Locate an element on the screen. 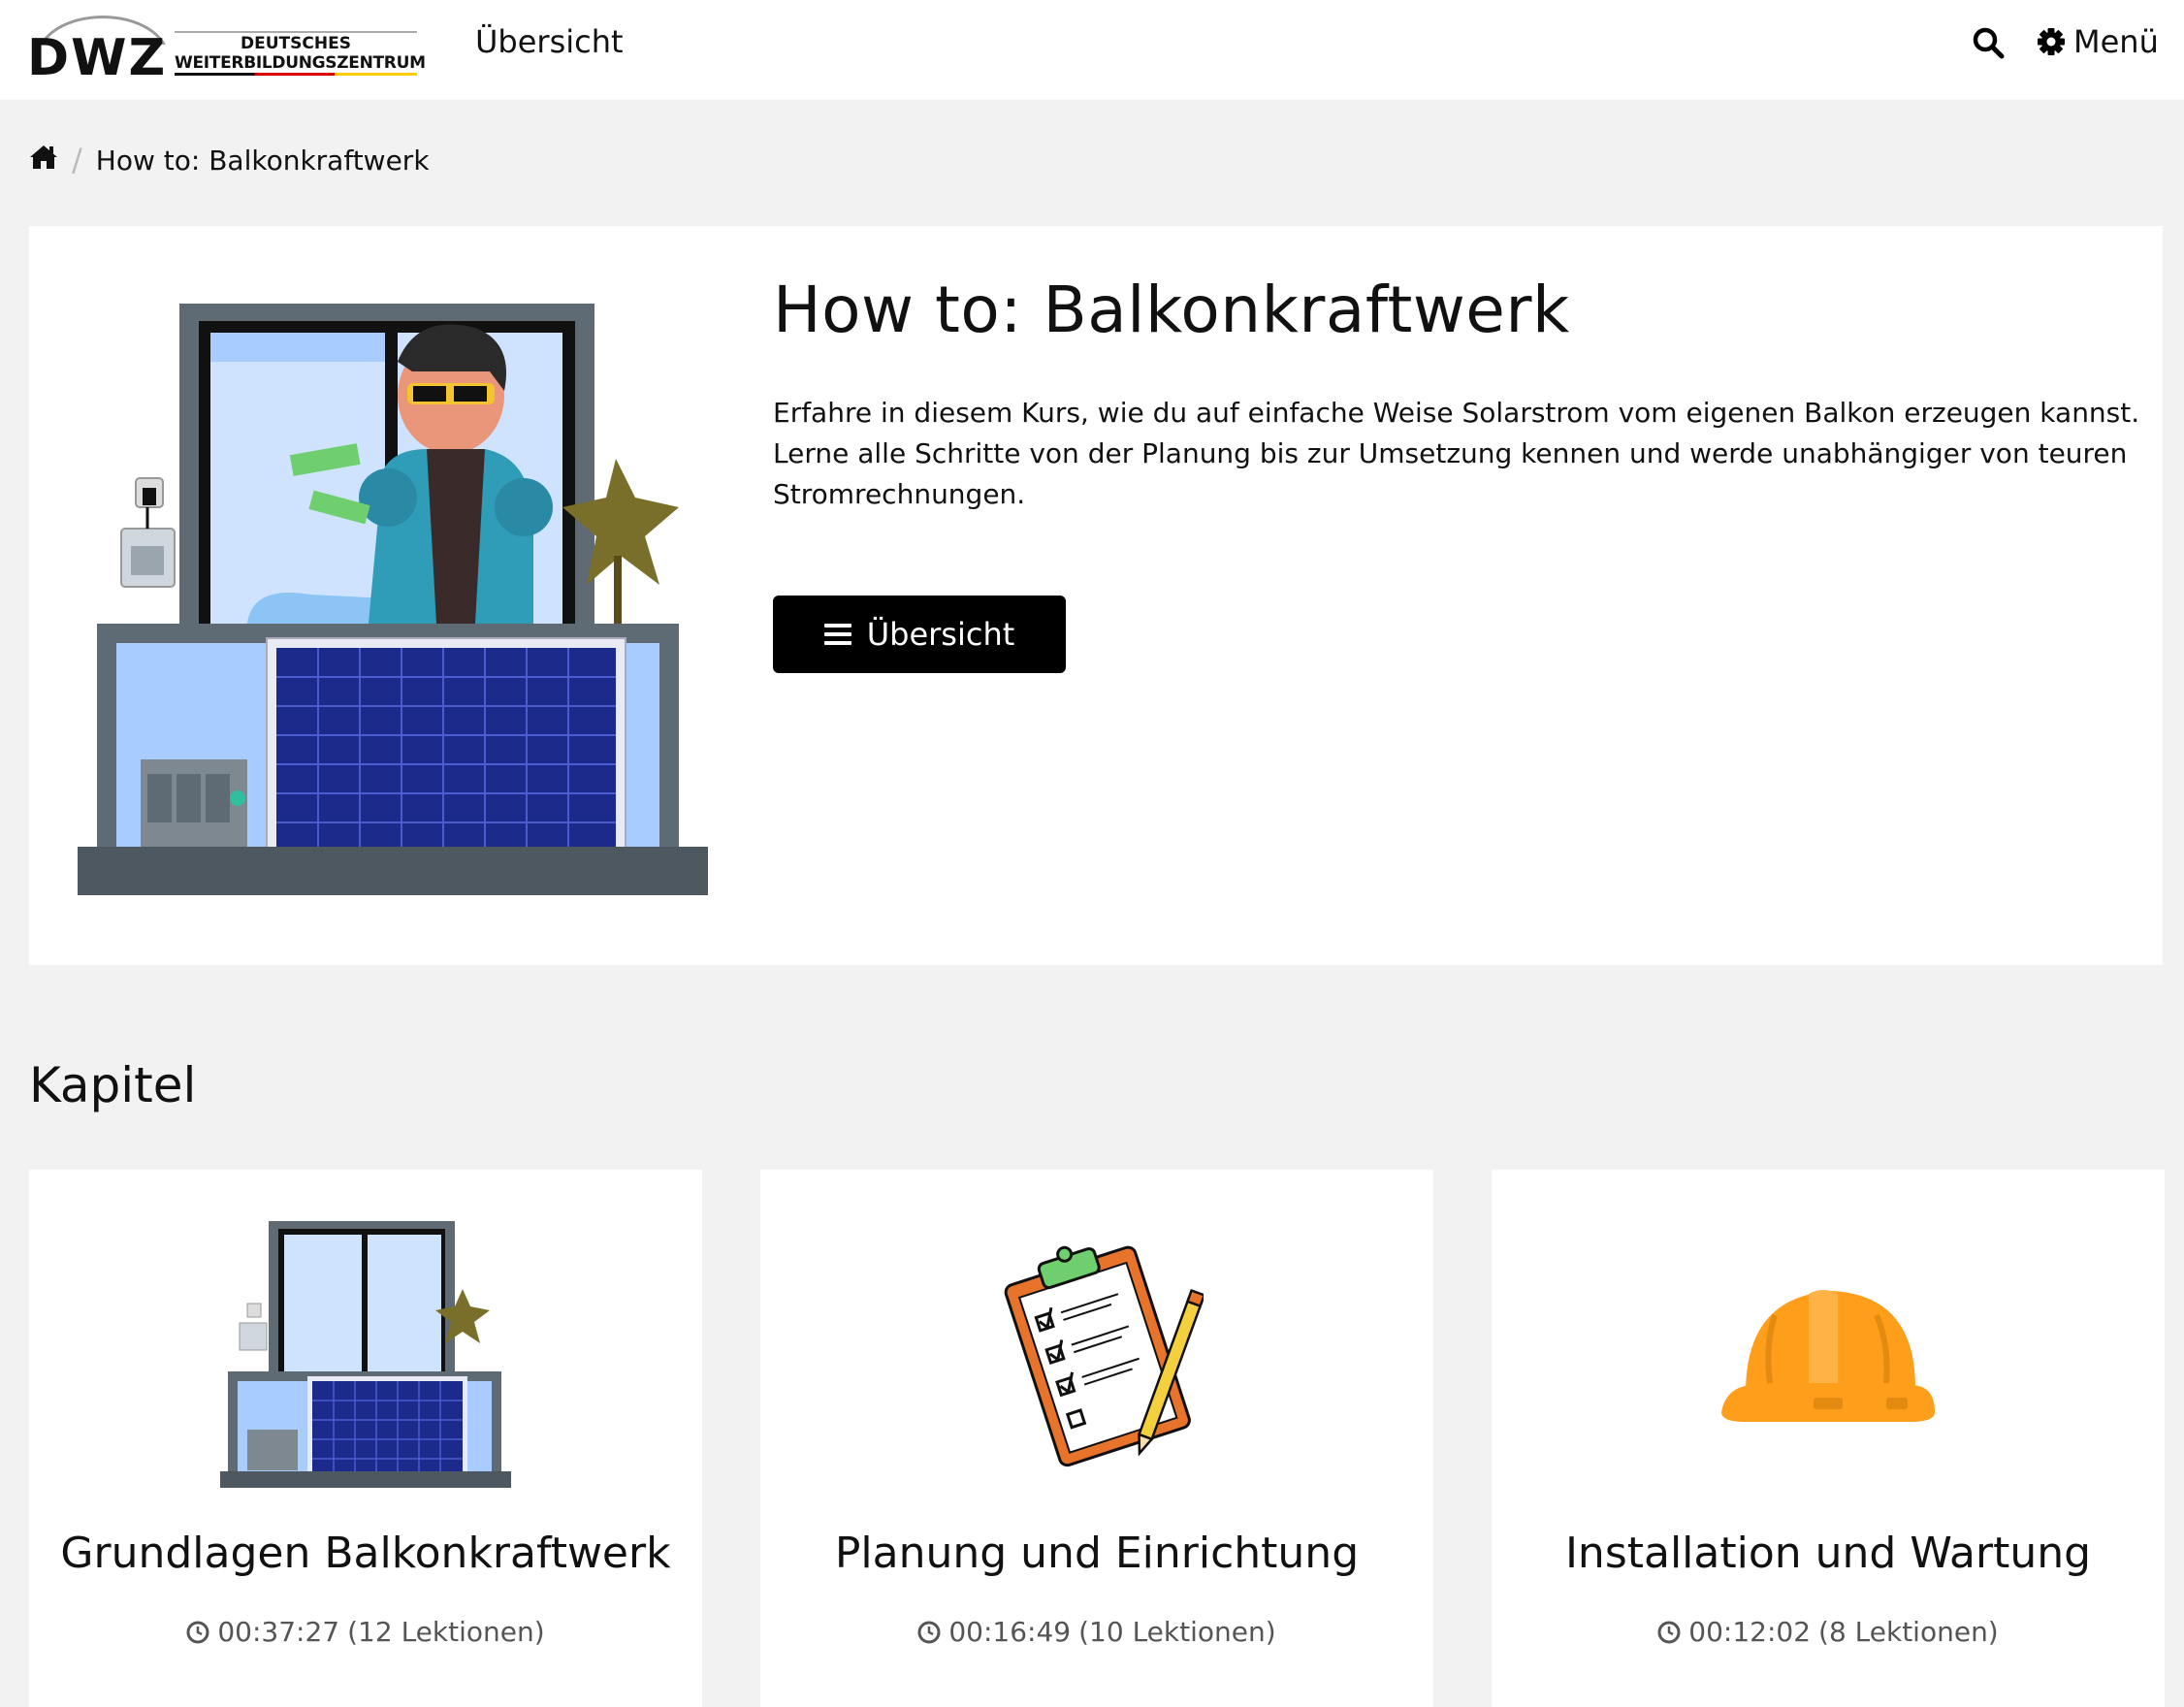 This screenshot has height=1707, width=2184. home-icon is located at coordinates (43, 157).